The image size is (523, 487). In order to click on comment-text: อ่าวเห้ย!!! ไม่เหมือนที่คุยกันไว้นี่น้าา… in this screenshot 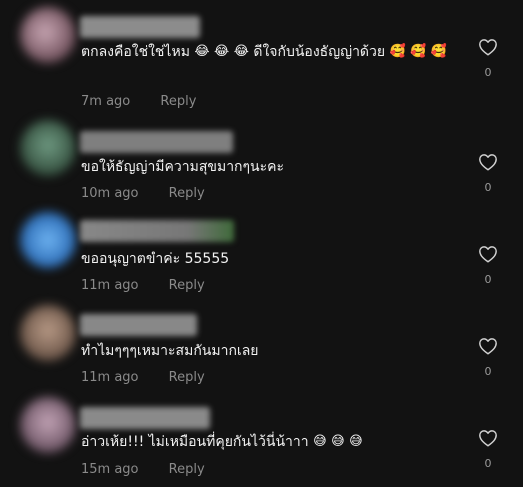, I will do `click(271, 442)`.